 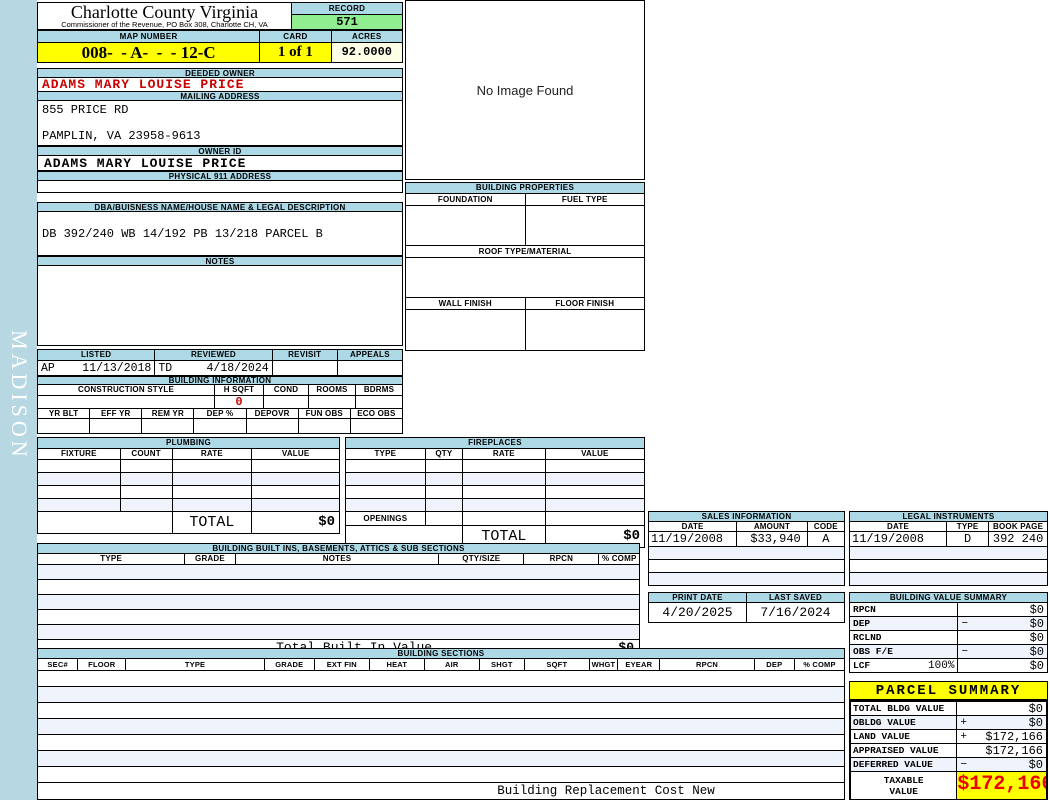 What do you see at coordinates (481, 559) in the screenshot?
I see `builtins-qtysize-header: QTY/SIZE` at bounding box center [481, 559].